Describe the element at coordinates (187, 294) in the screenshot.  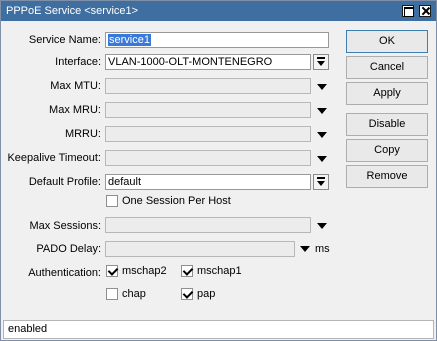
I see `auth-pap-checkbox` at that location.